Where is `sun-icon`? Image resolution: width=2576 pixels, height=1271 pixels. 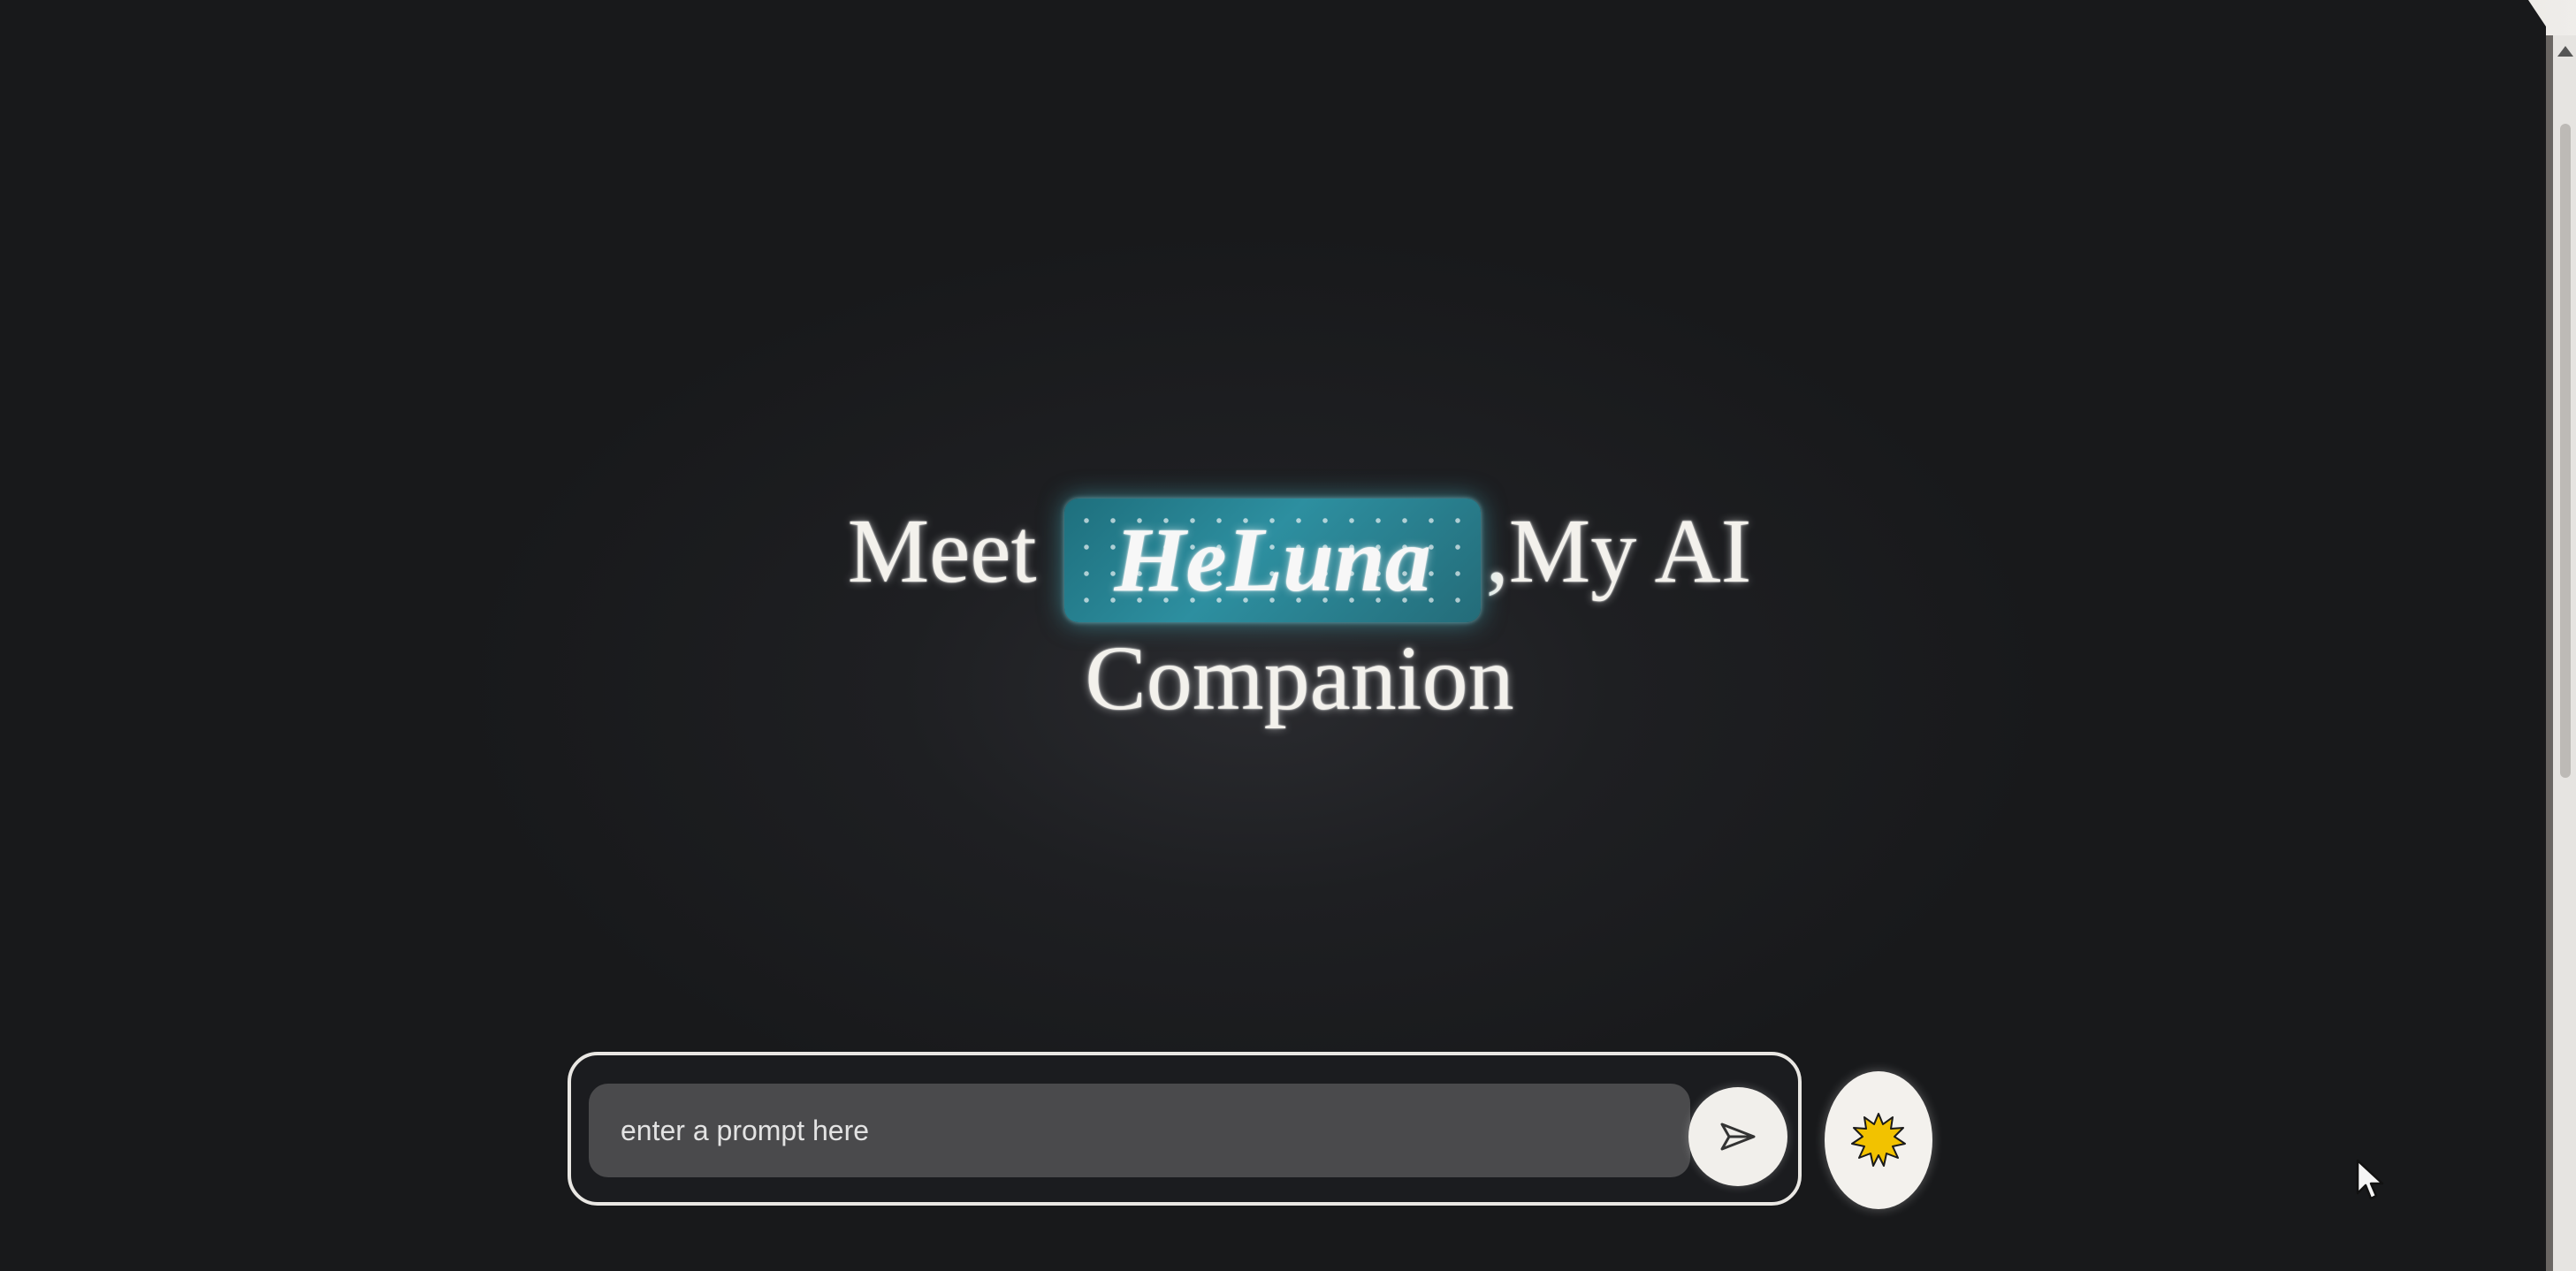 sun-icon is located at coordinates (1879, 1140).